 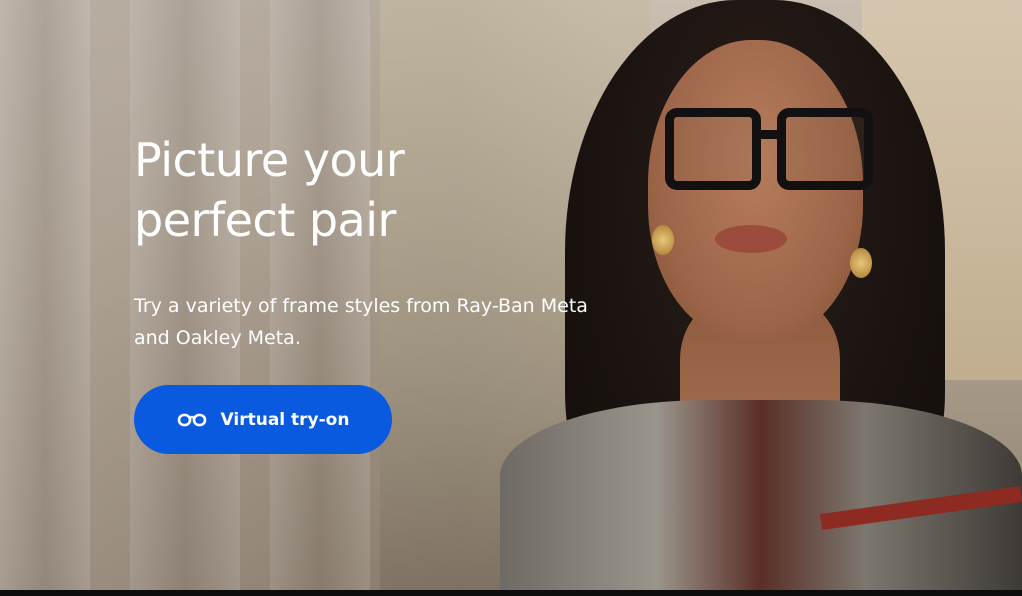 I want to click on glasses-lens-left, so click(x=713, y=149).